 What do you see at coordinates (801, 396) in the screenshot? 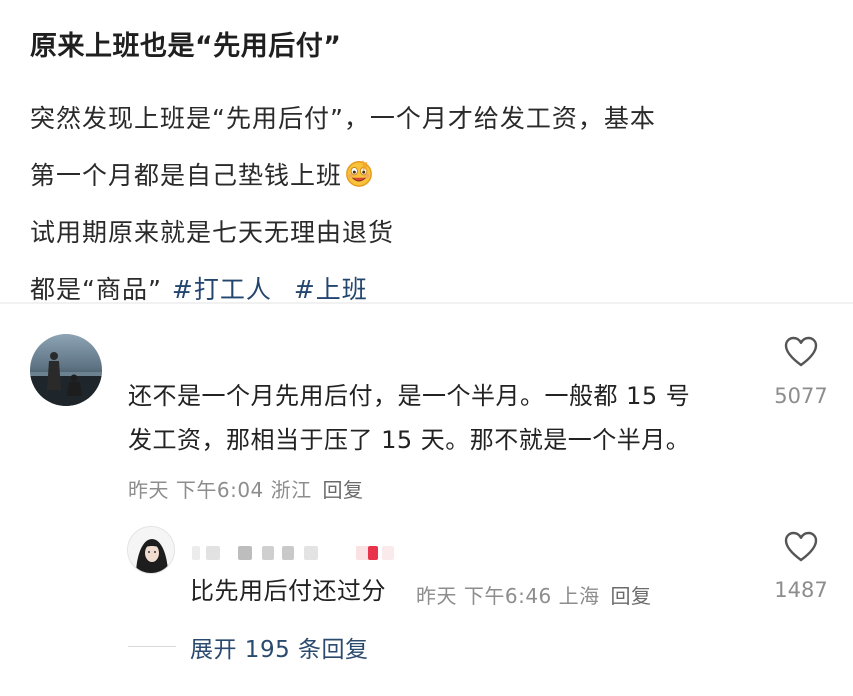
I see `like-count: 5077` at bounding box center [801, 396].